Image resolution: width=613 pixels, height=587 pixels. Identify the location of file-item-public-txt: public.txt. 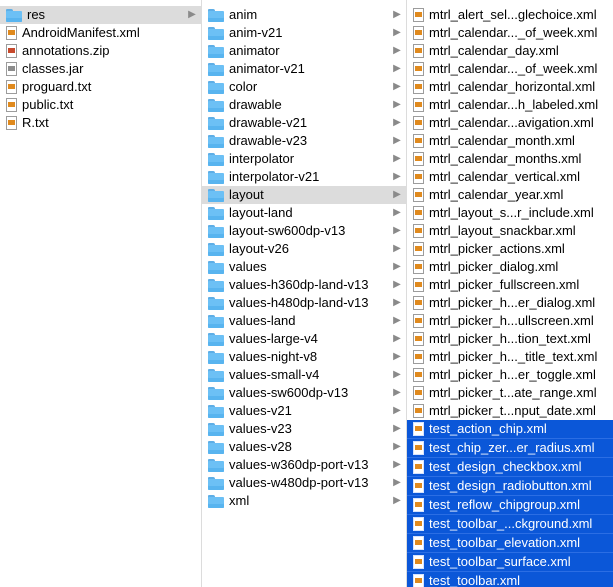
(100, 105).